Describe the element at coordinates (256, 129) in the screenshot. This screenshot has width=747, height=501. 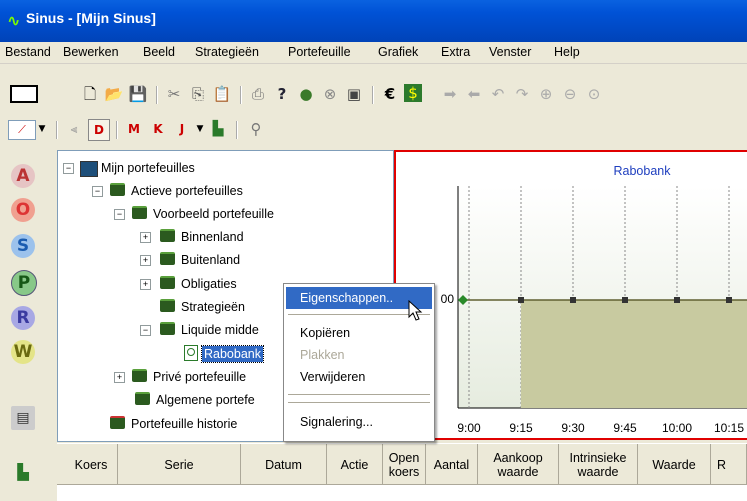
I see `search-icon: ⚲` at that location.